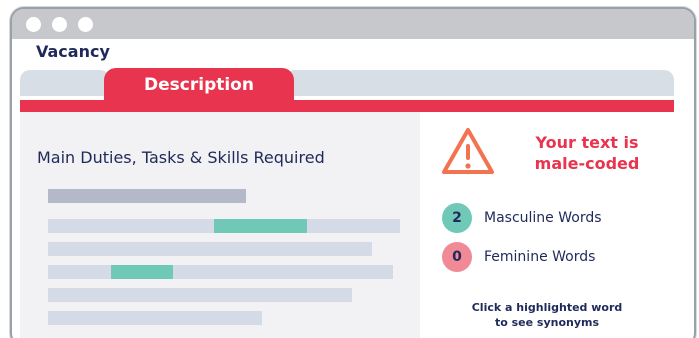  I want to click on warning-icon, so click(468, 151).